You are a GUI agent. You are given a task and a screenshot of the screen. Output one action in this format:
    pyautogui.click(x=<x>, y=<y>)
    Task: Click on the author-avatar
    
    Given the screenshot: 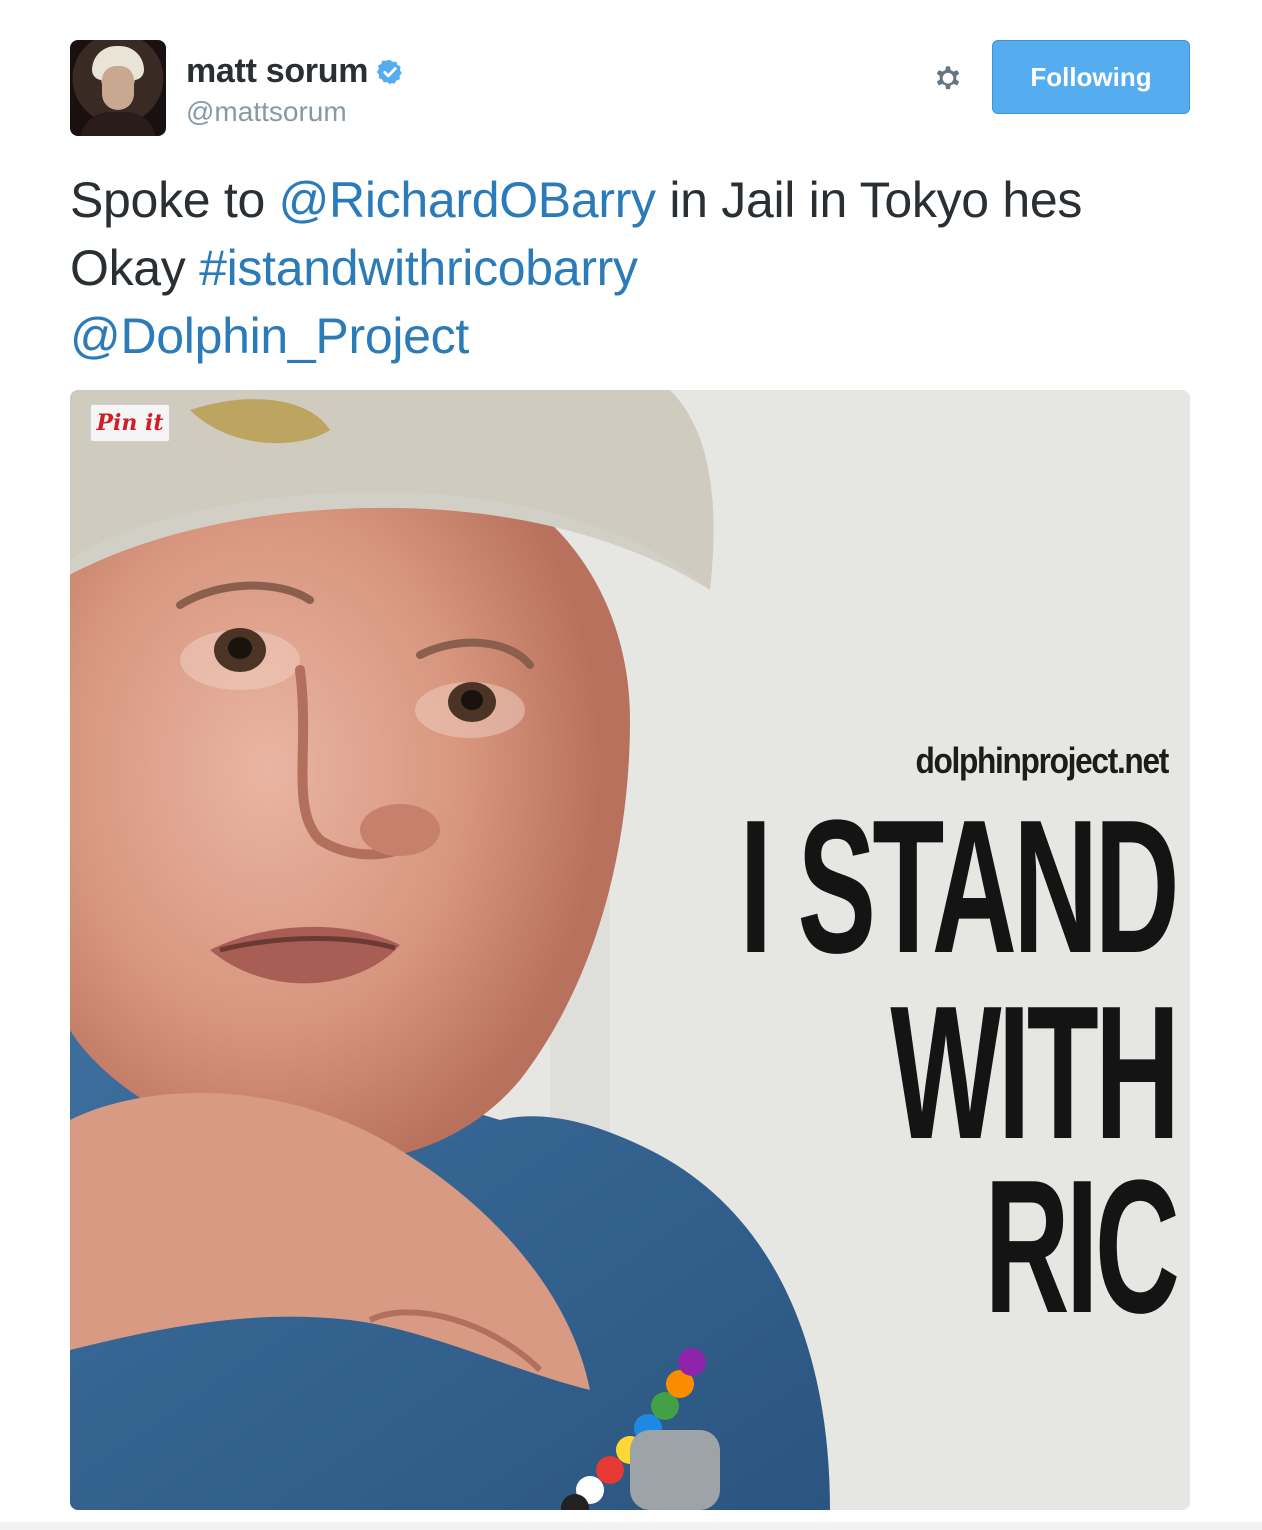 What is the action you would take?
    pyautogui.click(x=118, y=88)
    